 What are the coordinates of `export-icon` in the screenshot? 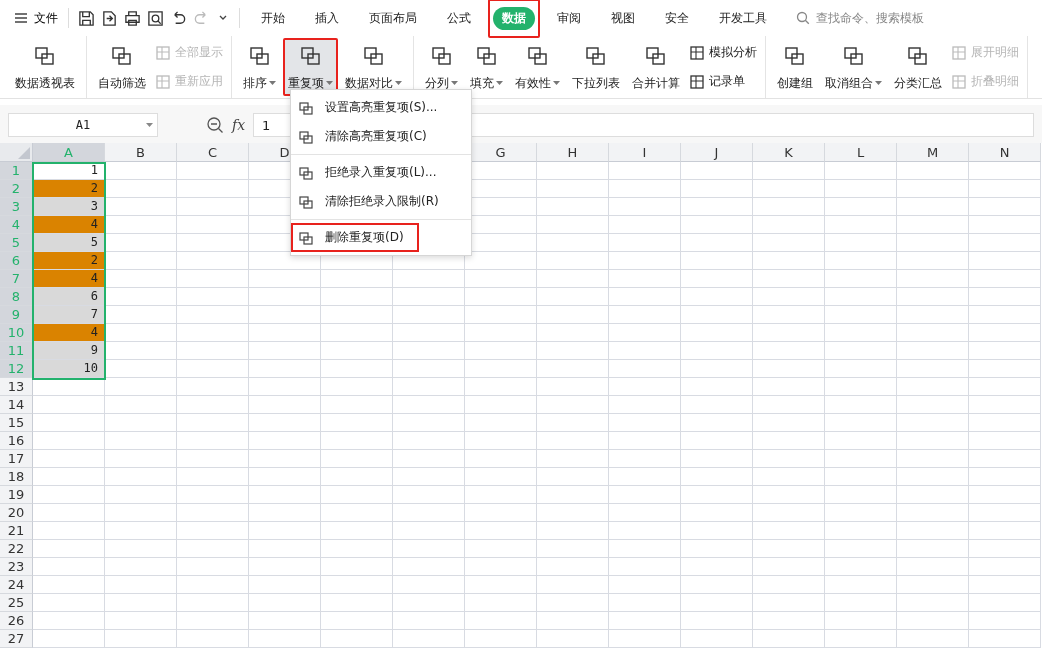 It's located at (109, 18).